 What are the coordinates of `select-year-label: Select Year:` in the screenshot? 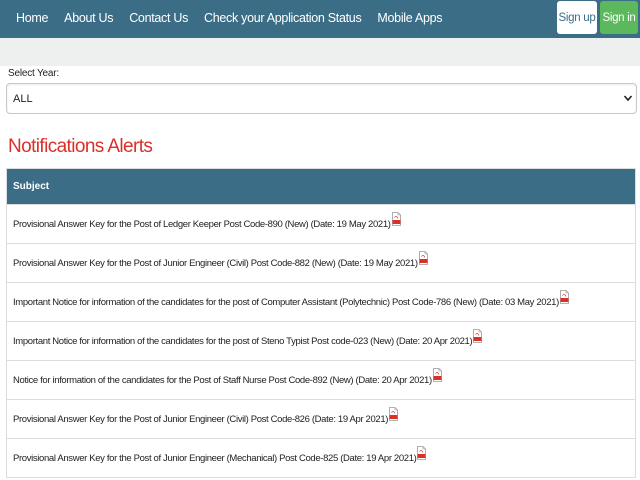 It's located at (33, 73).